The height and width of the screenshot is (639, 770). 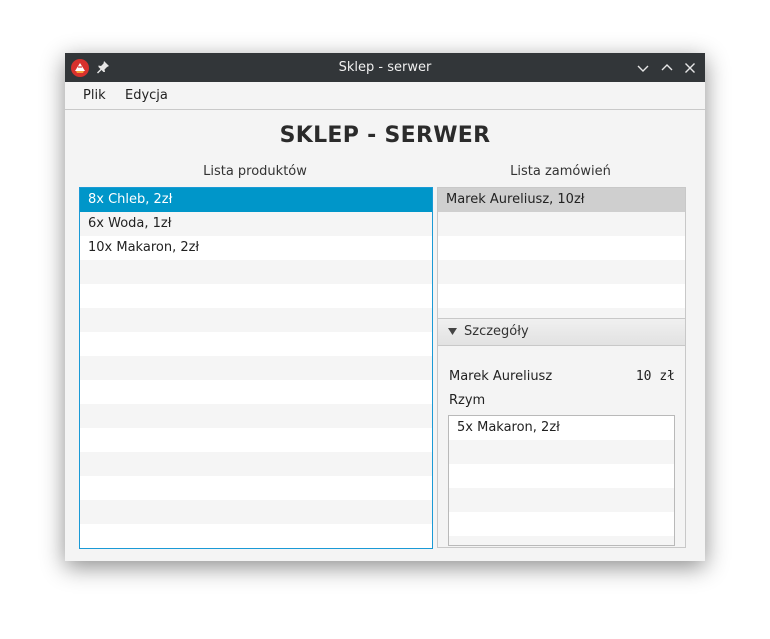 What do you see at coordinates (385, 96) in the screenshot?
I see `menu-bar: Plik Edycja` at bounding box center [385, 96].